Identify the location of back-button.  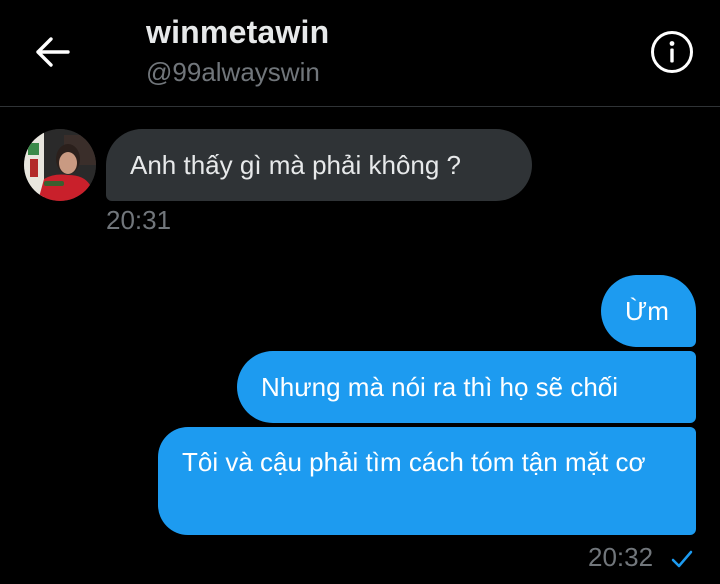
(52, 54).